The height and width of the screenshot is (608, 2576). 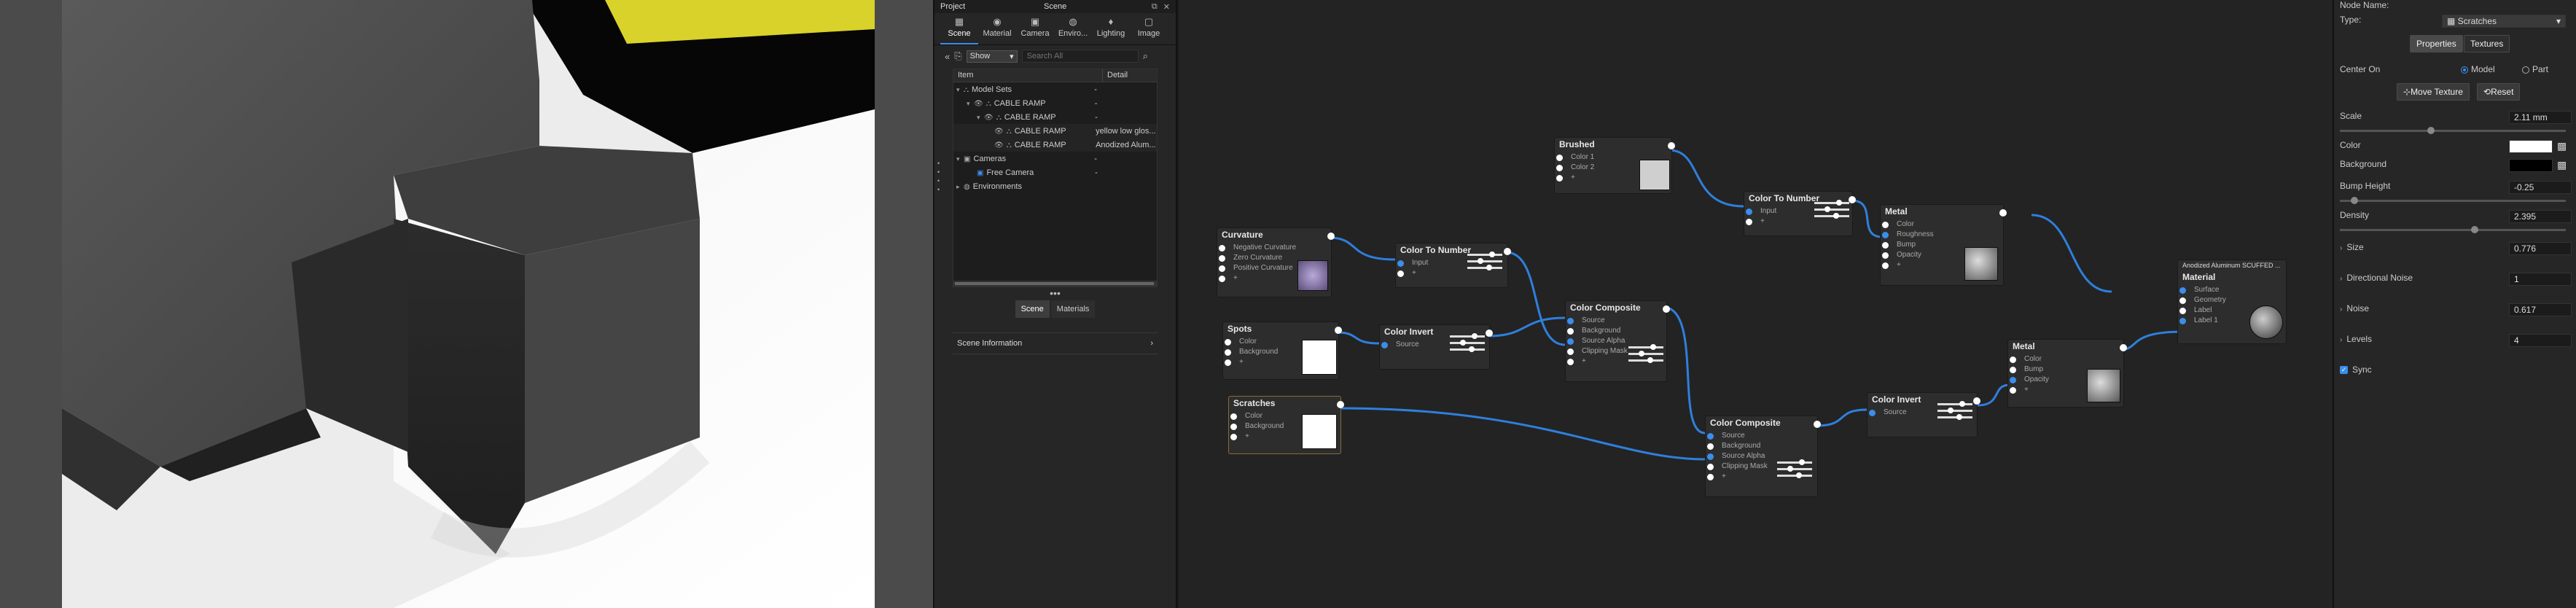 I want to click on background-swatch, so click(x=2531, y=165).